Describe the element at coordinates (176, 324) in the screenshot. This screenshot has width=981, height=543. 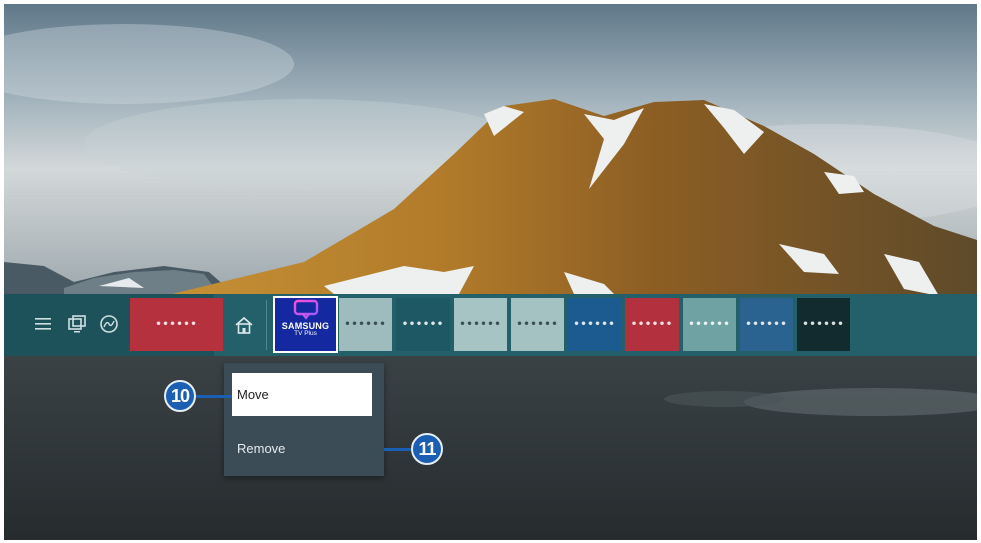
I see `app-tile-1: ••••••` at that location.